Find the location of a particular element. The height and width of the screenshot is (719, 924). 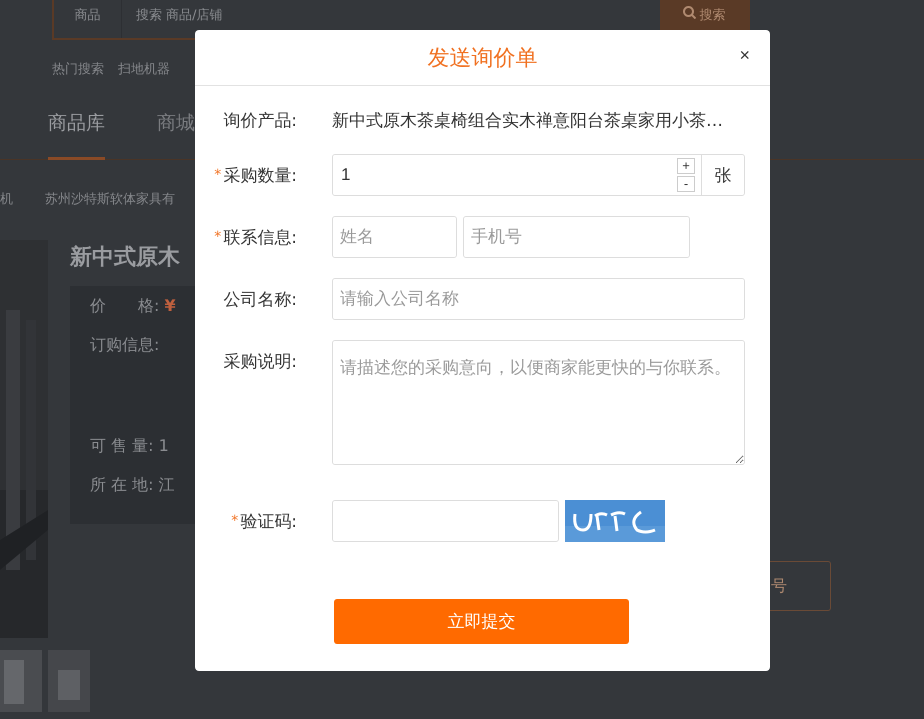

info-row-text: 所 在 地: 江 is located at coordinates (133, 485).